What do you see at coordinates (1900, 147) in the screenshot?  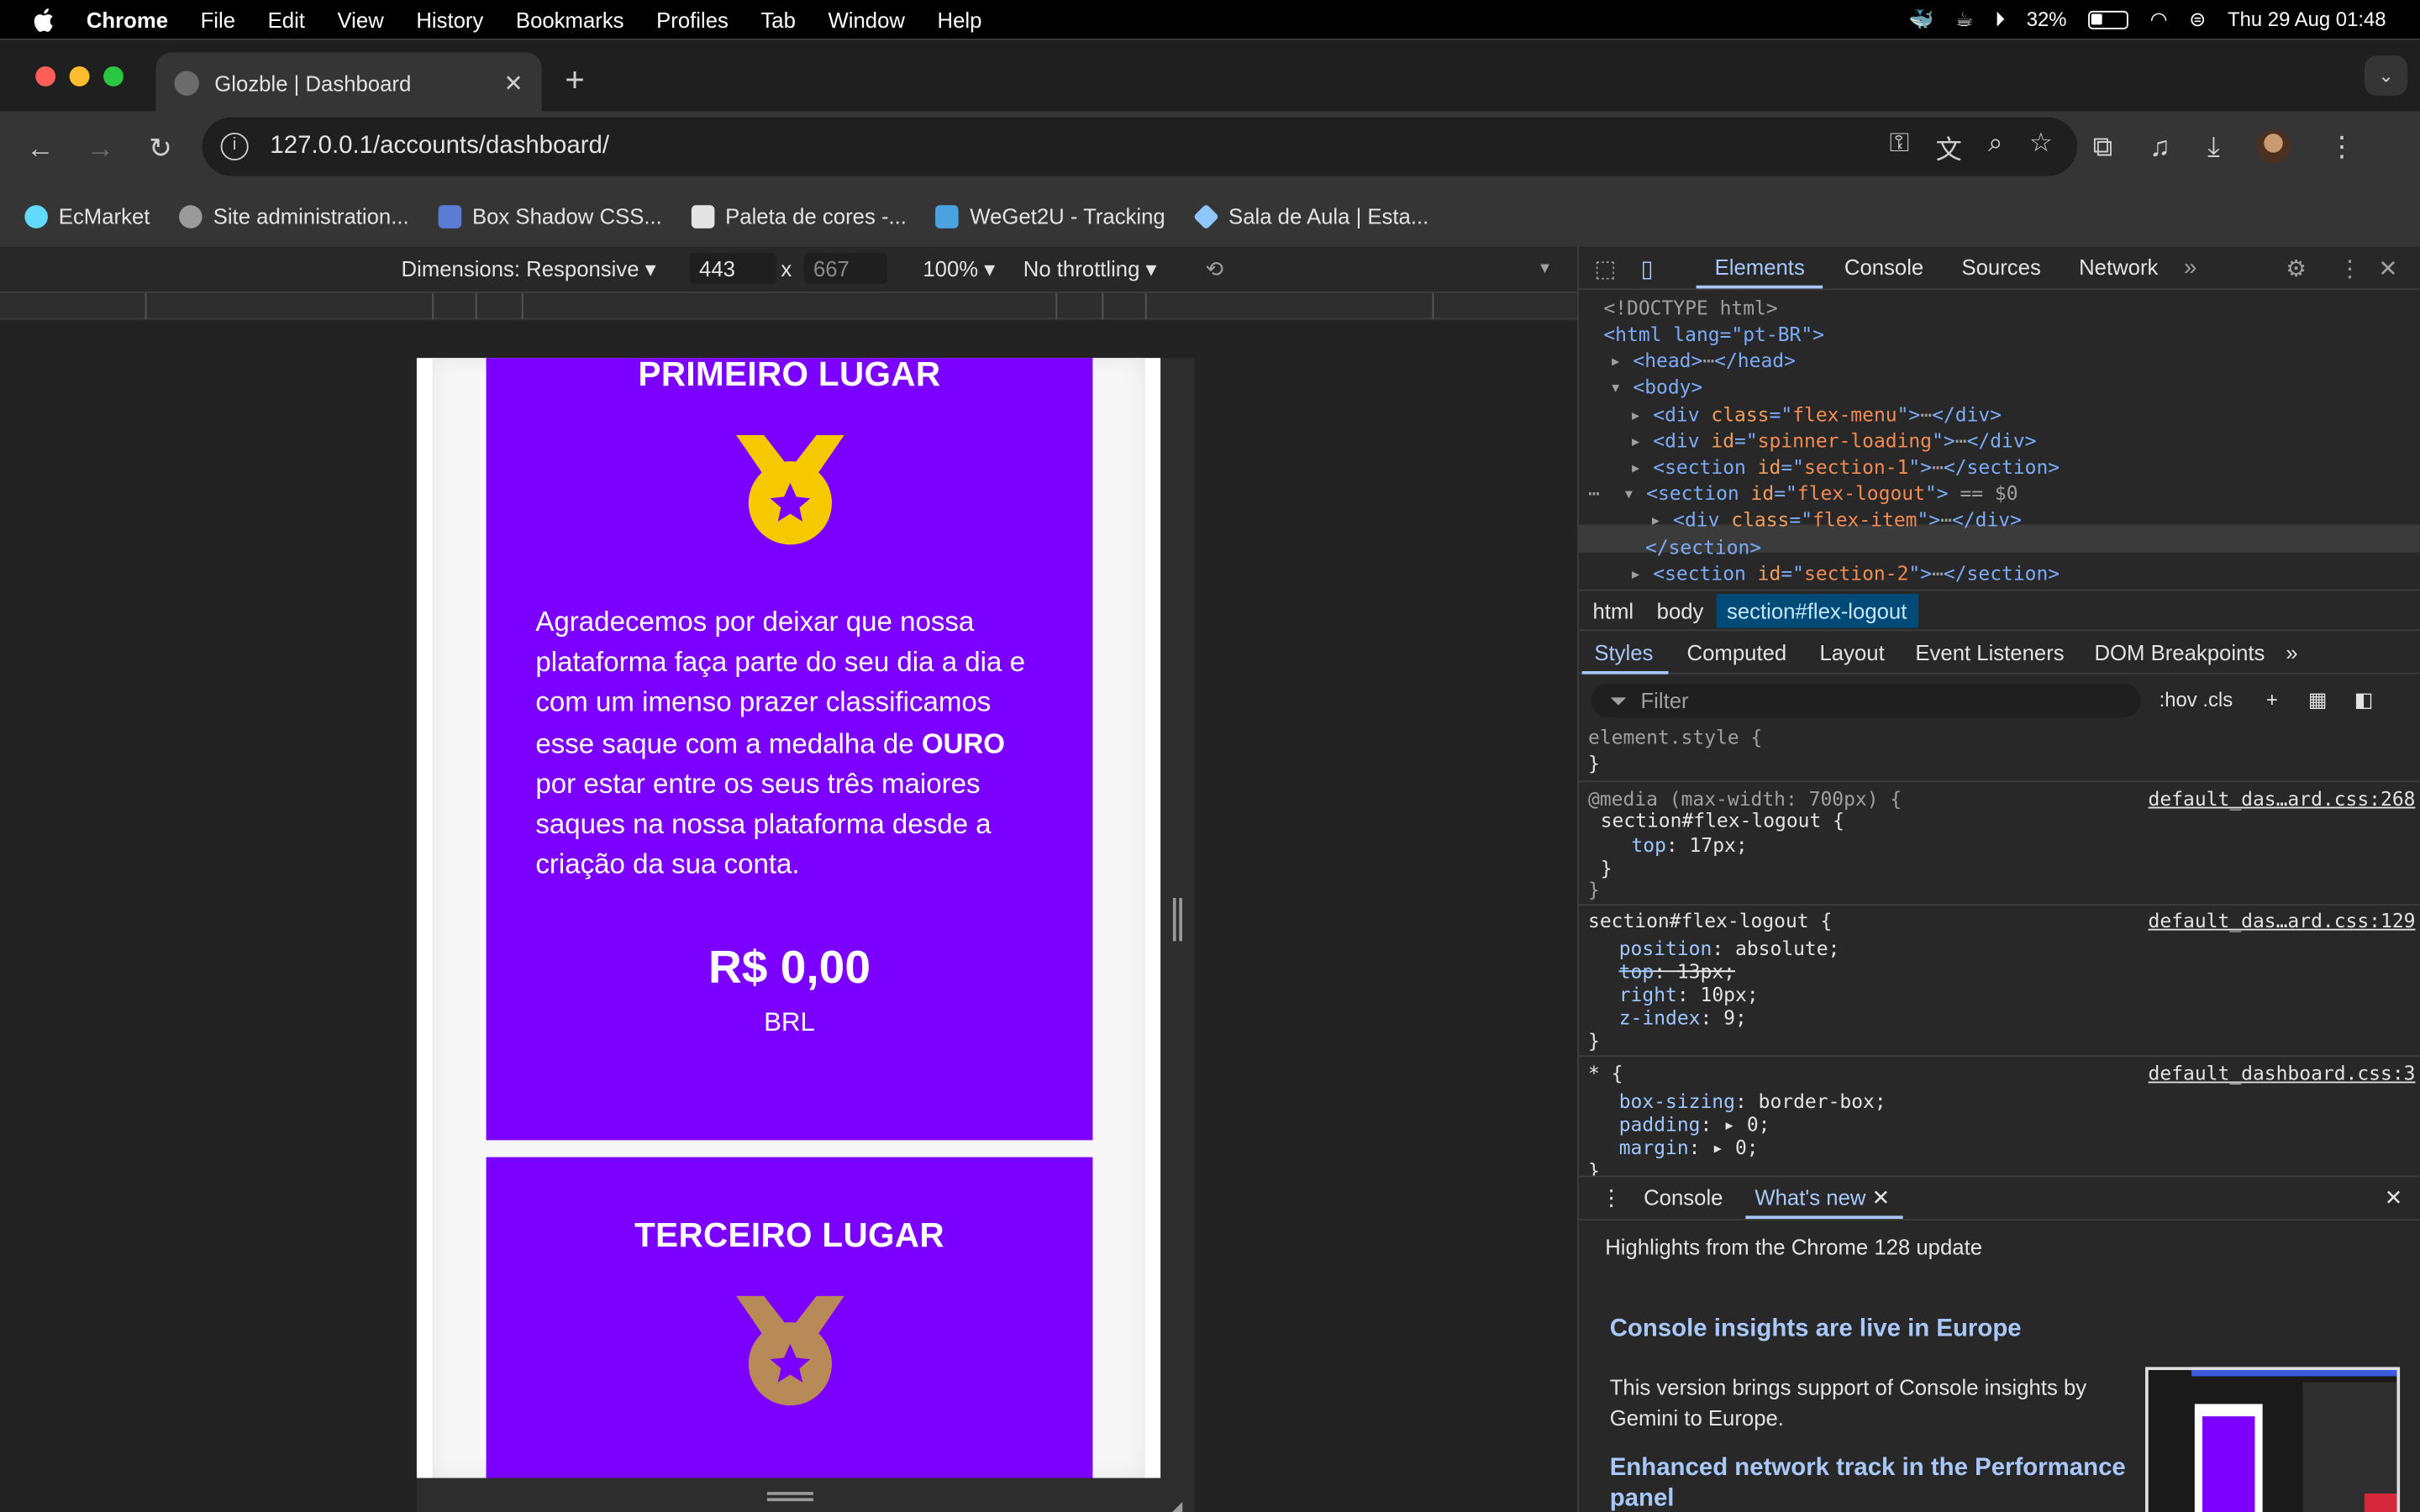 I see `key-icon: ⚿` at bounding box center [1900, 147].